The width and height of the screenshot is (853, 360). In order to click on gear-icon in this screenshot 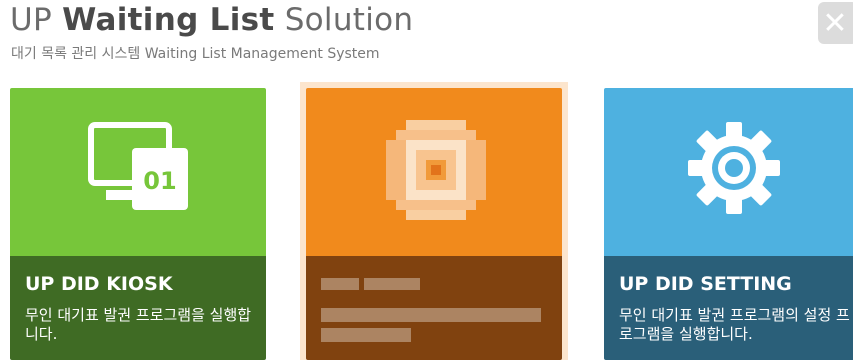, I will do `click(734, 168)`.